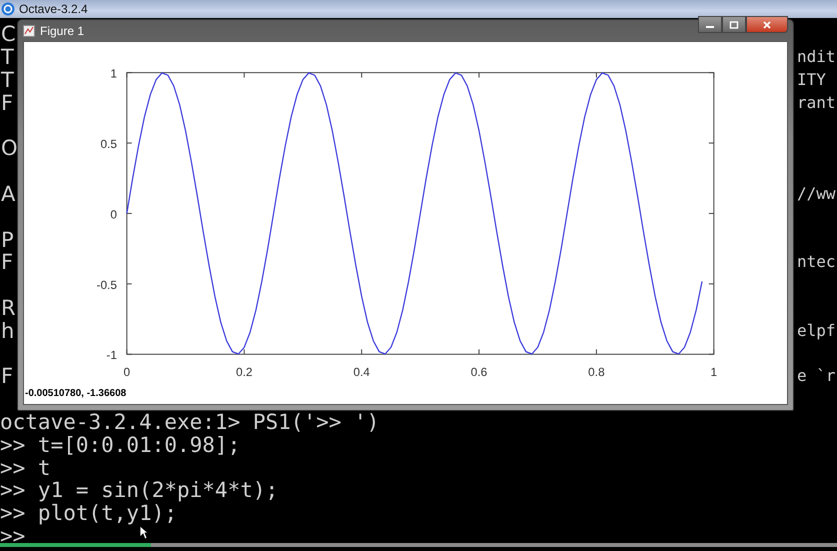 This screenshot has width=837, height=551. Describe the element at coordinates (816, 262) in the screenshot. I see `console-text: ntec` at that location.